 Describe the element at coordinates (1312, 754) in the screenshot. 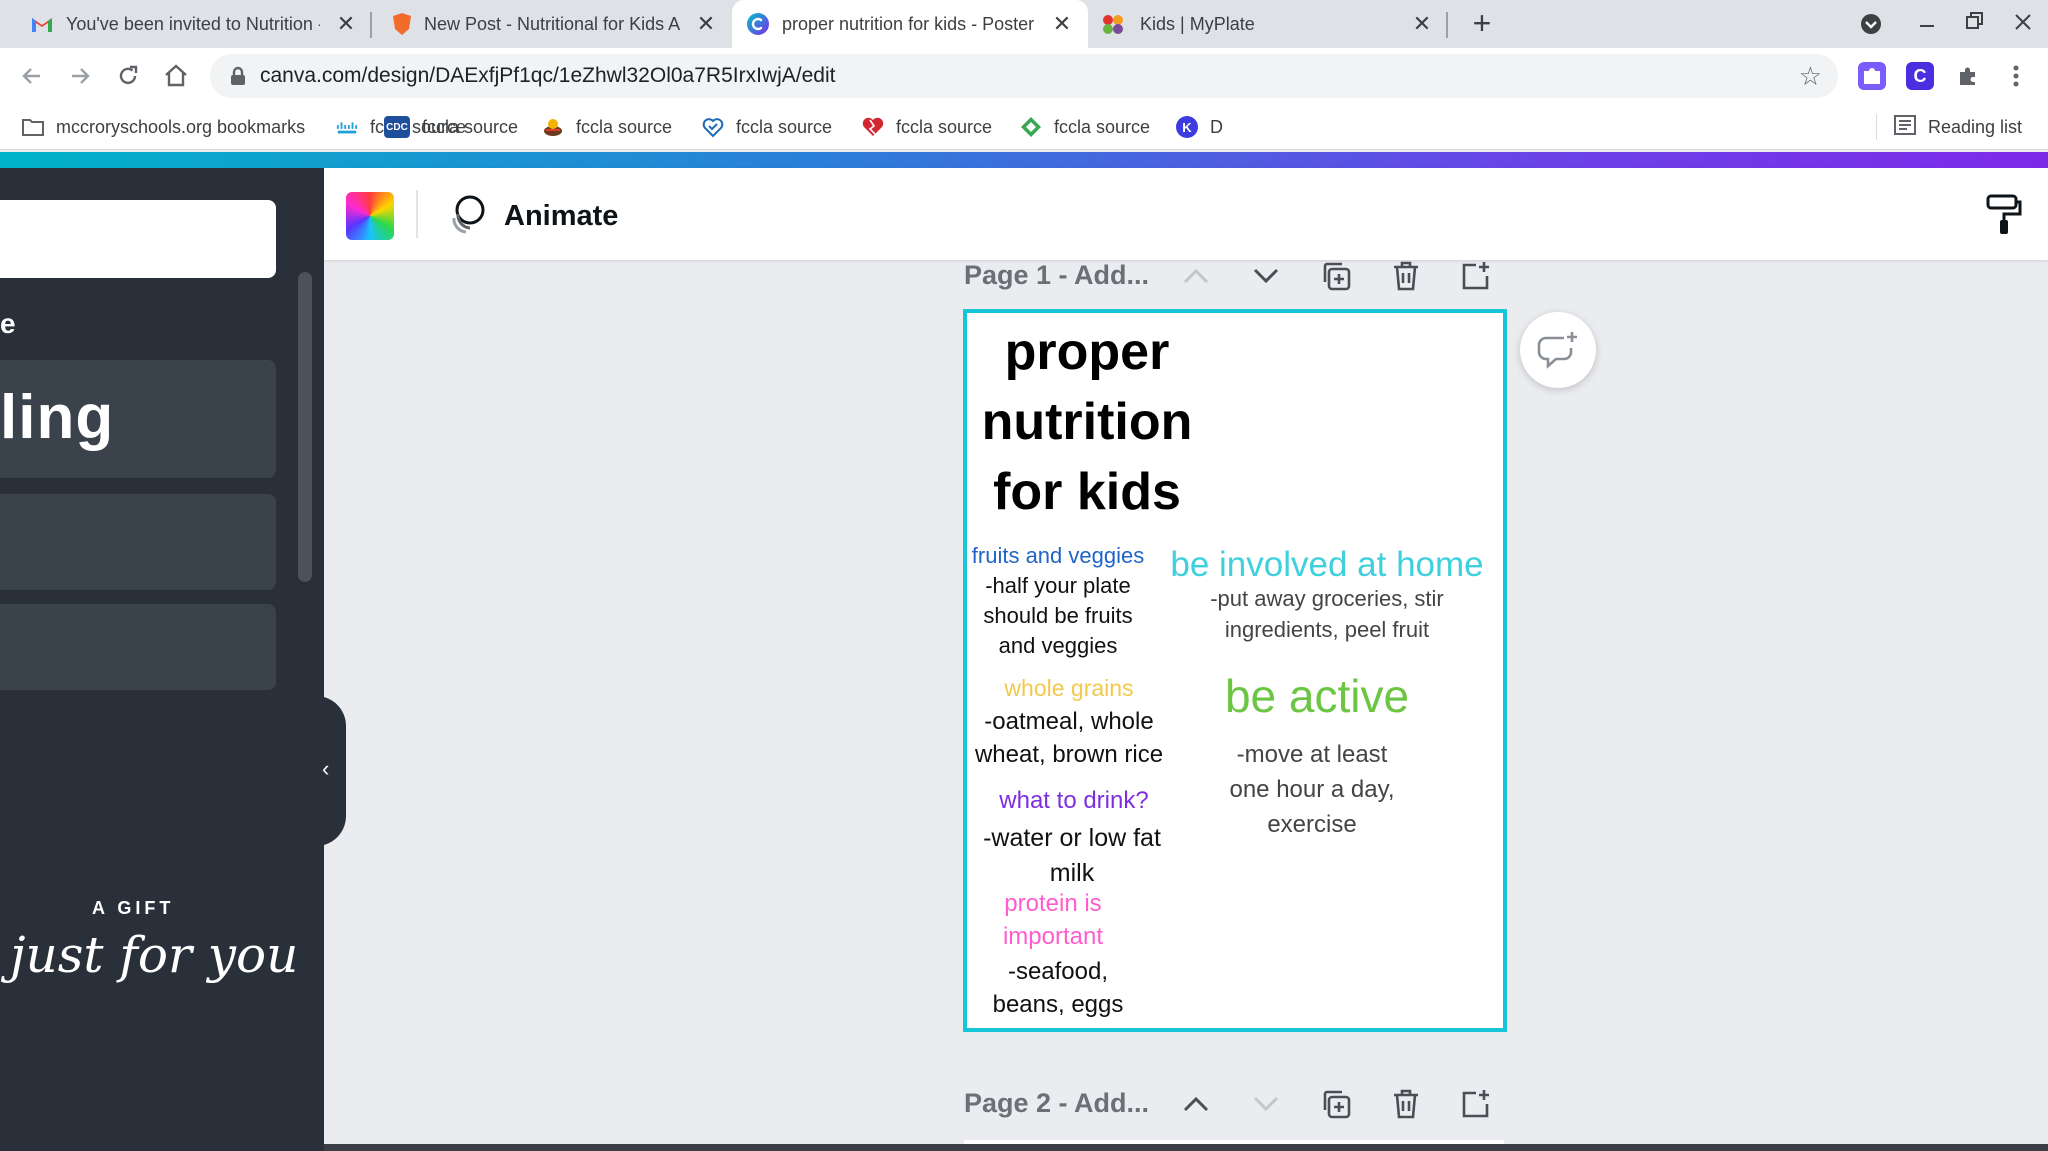

I see `body-line: -move at least` at that location.